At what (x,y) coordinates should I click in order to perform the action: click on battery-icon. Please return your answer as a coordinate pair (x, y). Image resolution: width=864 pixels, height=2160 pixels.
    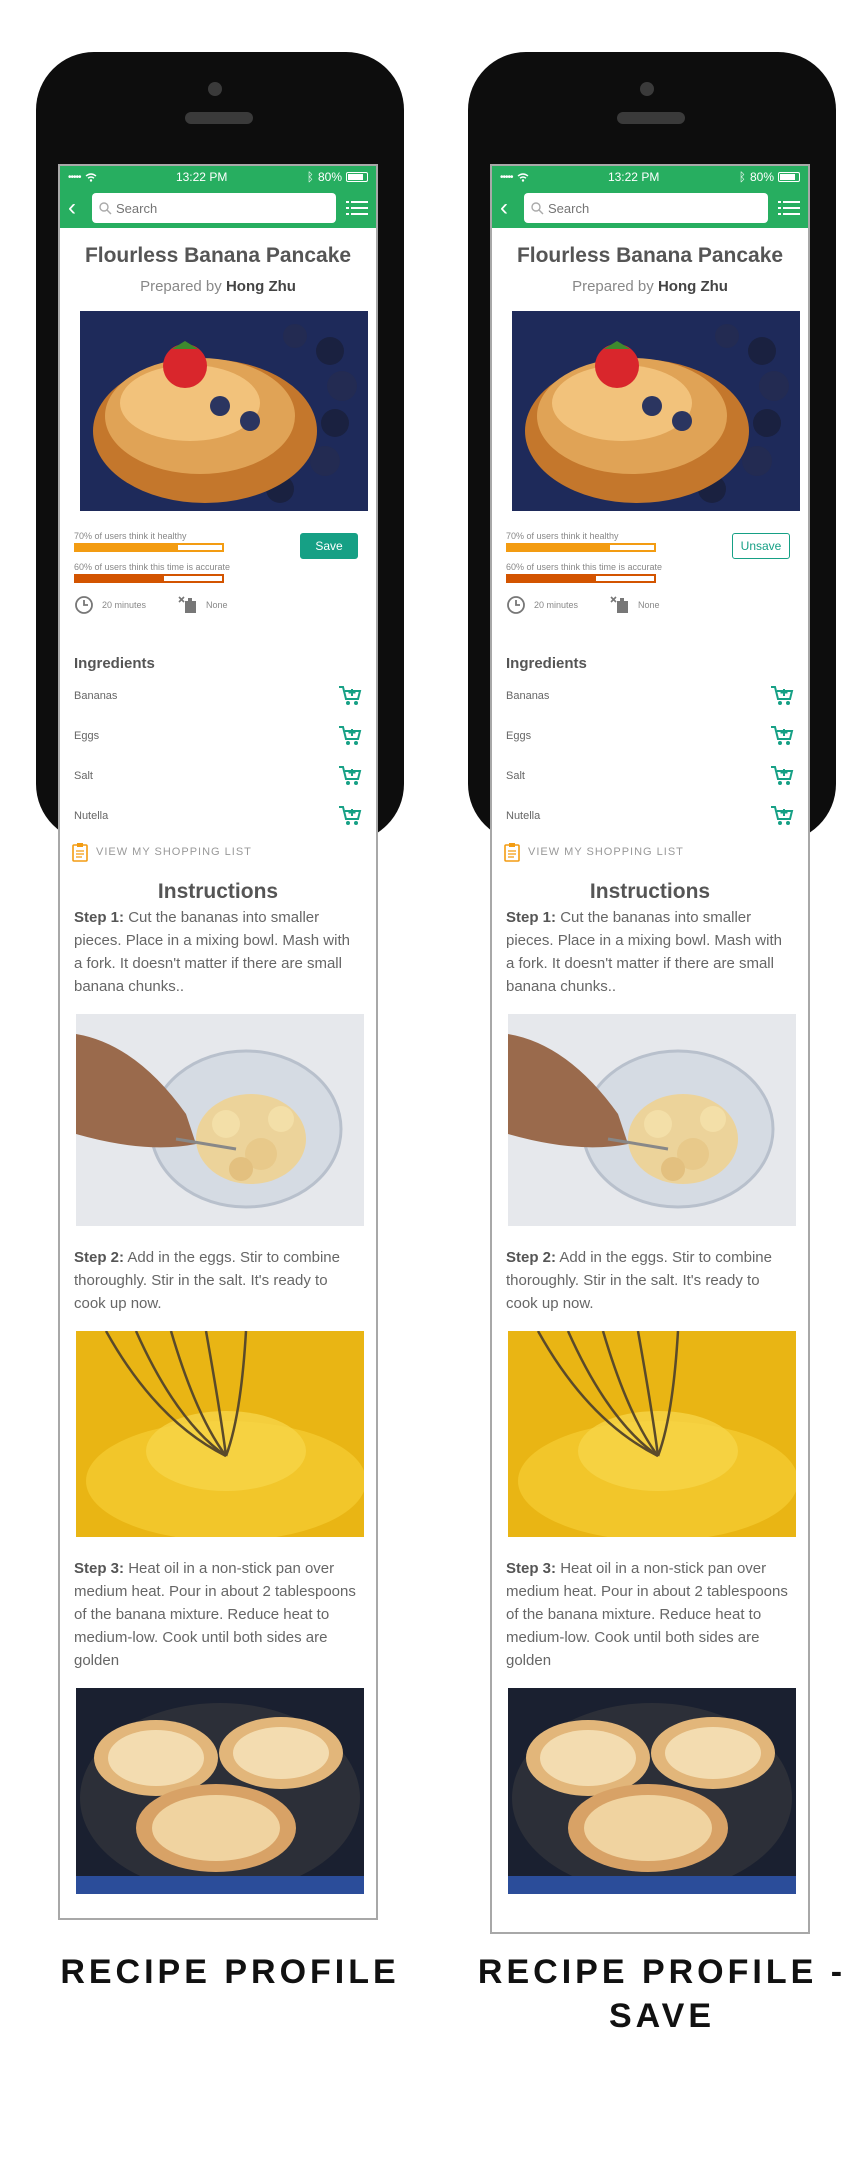
    Looking at the image, I should click on (789, 177).